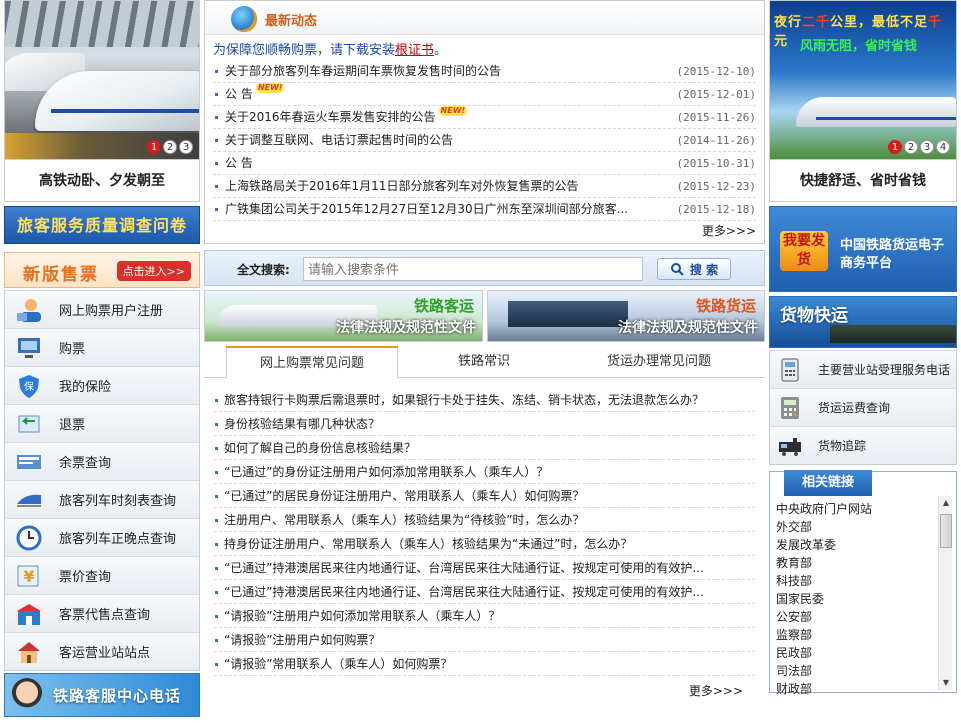  What do you see at coordinates (824, 617) in the screenshot?
I see `related-link: 公安部` at bounding box center [824, 617].